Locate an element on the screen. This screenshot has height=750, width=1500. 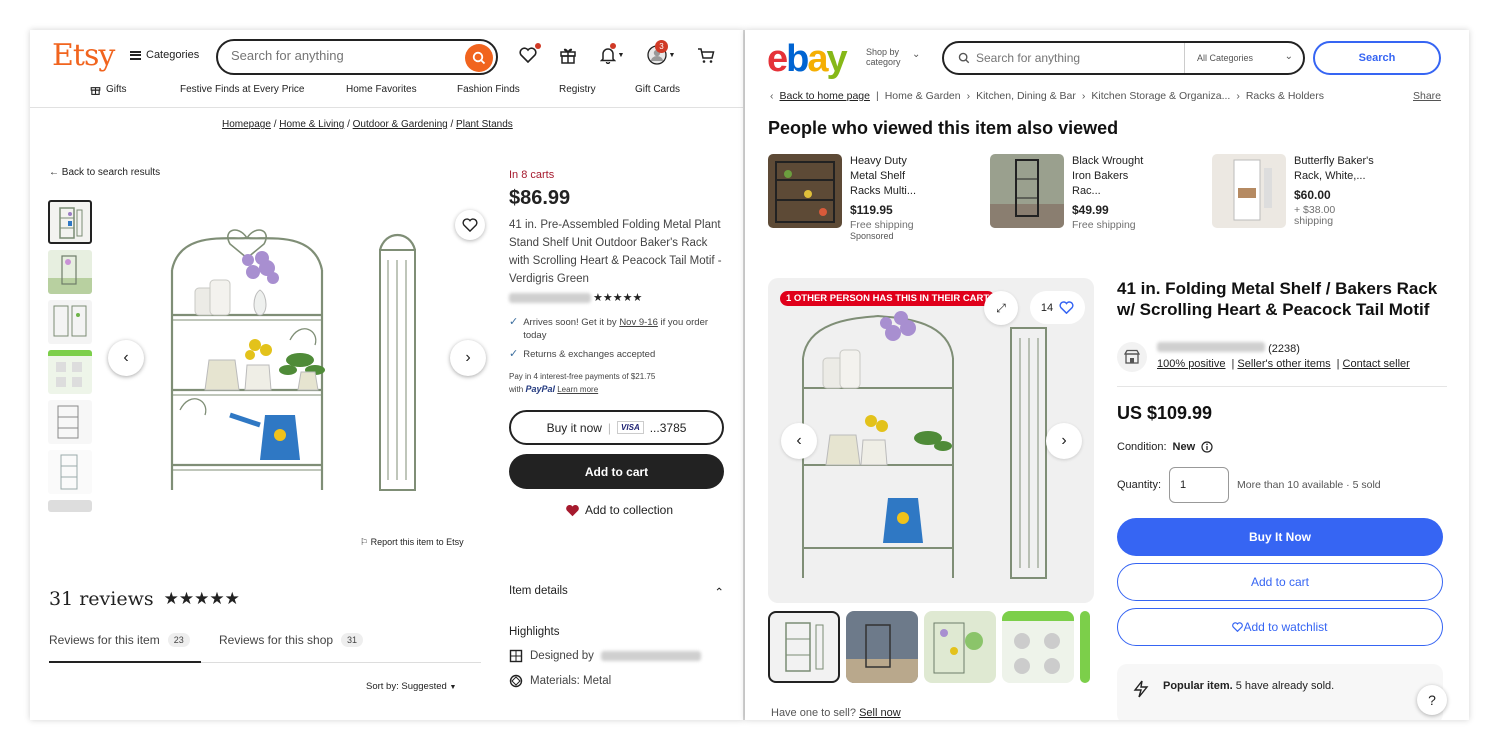
nav-registry: Registry is located at coordinates (597, 95).